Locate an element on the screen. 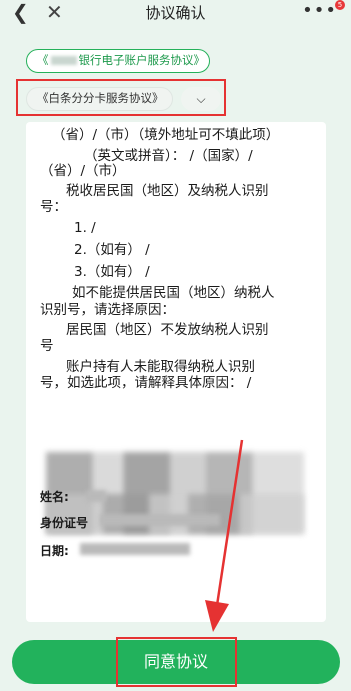  doc-line: 3.（如有） / is located at coordinates (112, 272).